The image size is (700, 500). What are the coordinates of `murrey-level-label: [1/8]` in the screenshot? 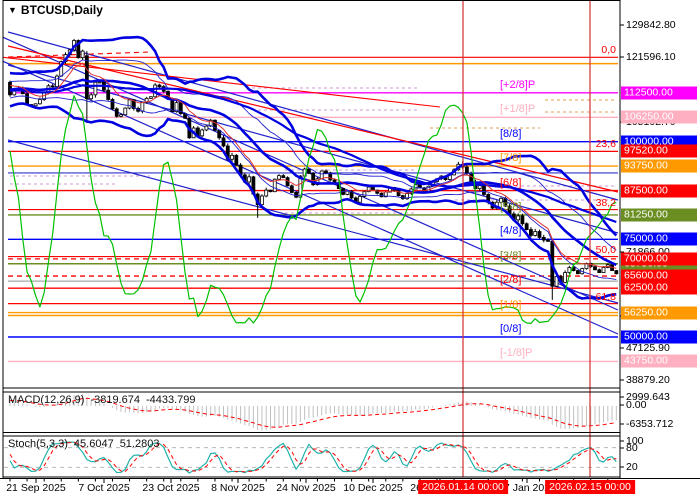 It's located at (511, 304).